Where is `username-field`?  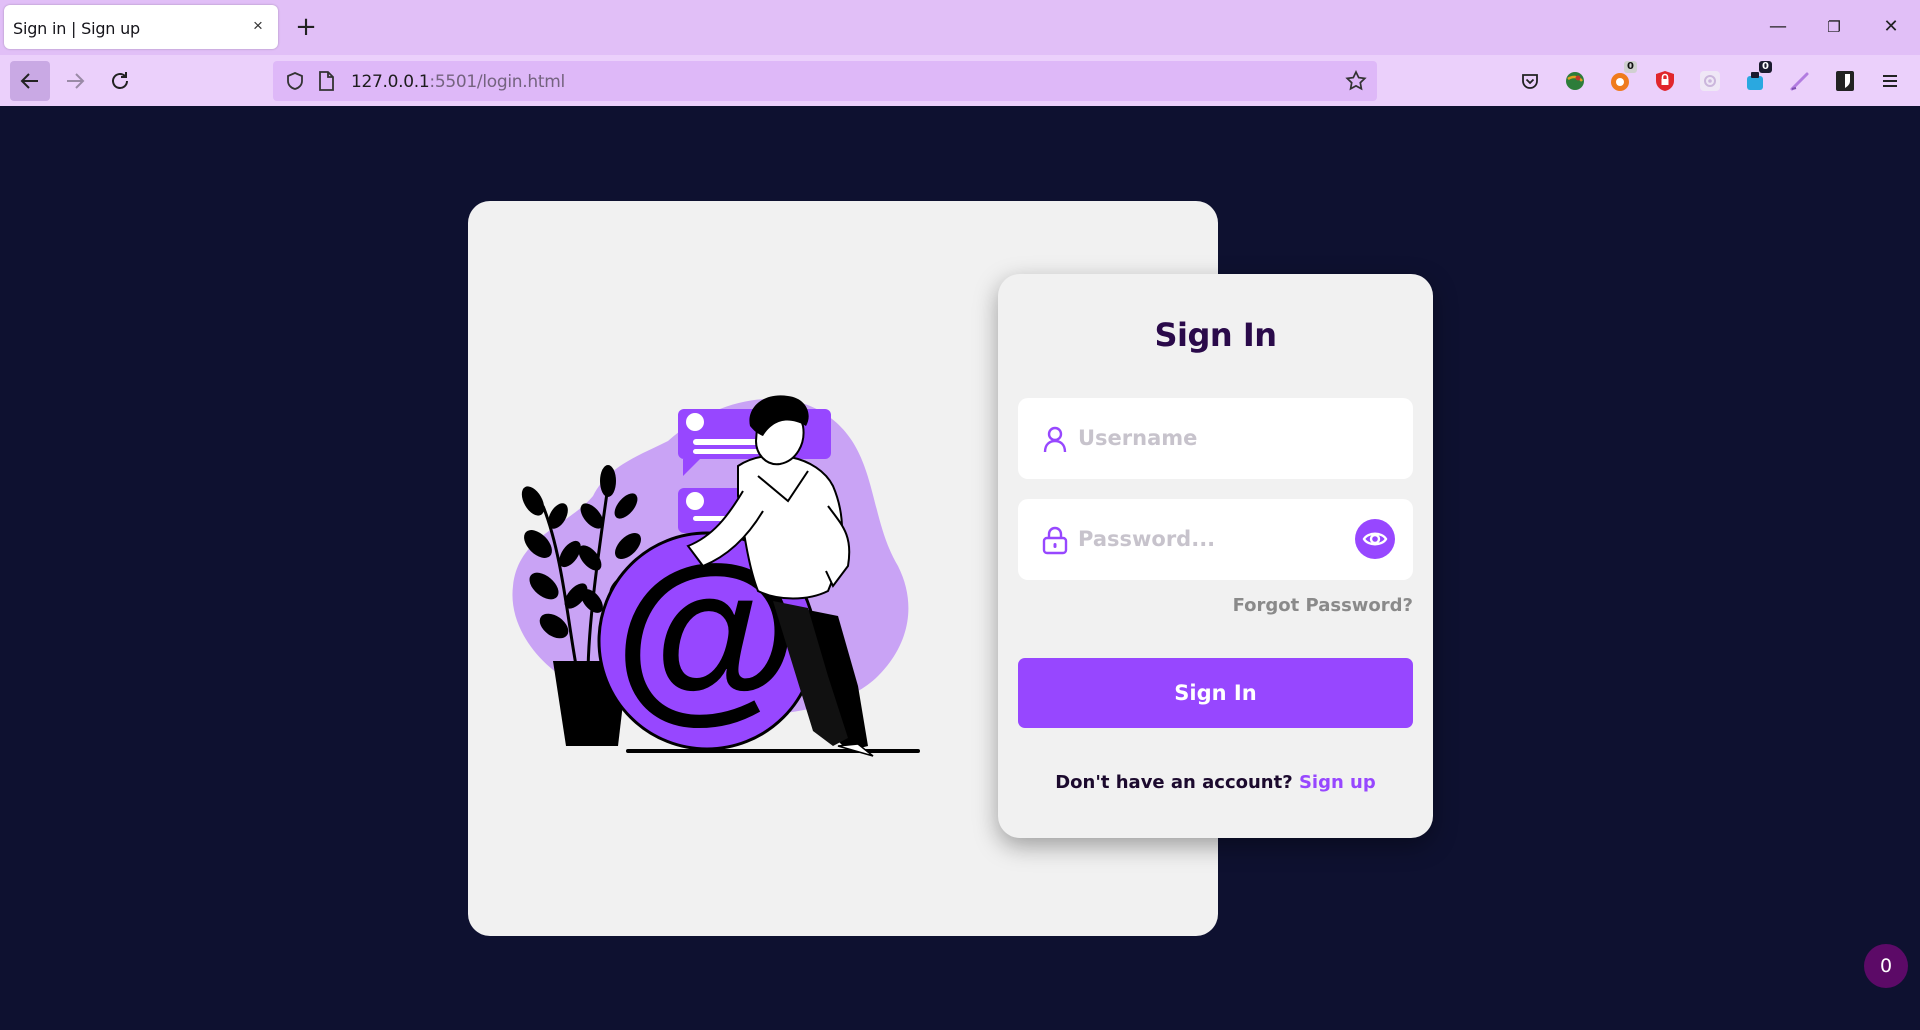 username-field is located at coordinates (1215, 438).